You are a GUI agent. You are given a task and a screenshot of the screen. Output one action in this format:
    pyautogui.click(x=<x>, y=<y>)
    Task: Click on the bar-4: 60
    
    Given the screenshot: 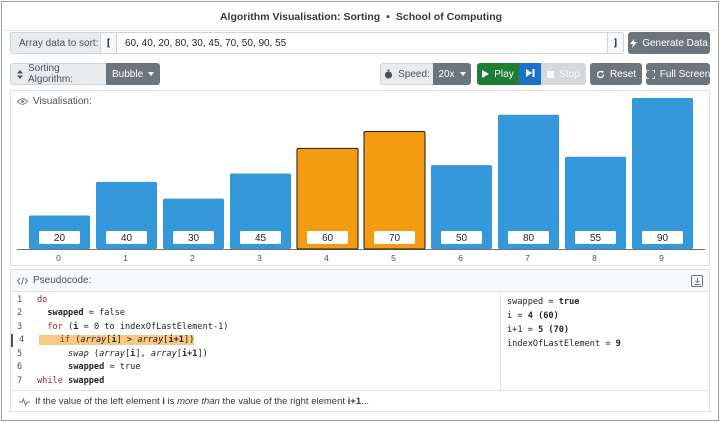 What is the action you would take?
    pyautogui.click(x=327, y=198)
    